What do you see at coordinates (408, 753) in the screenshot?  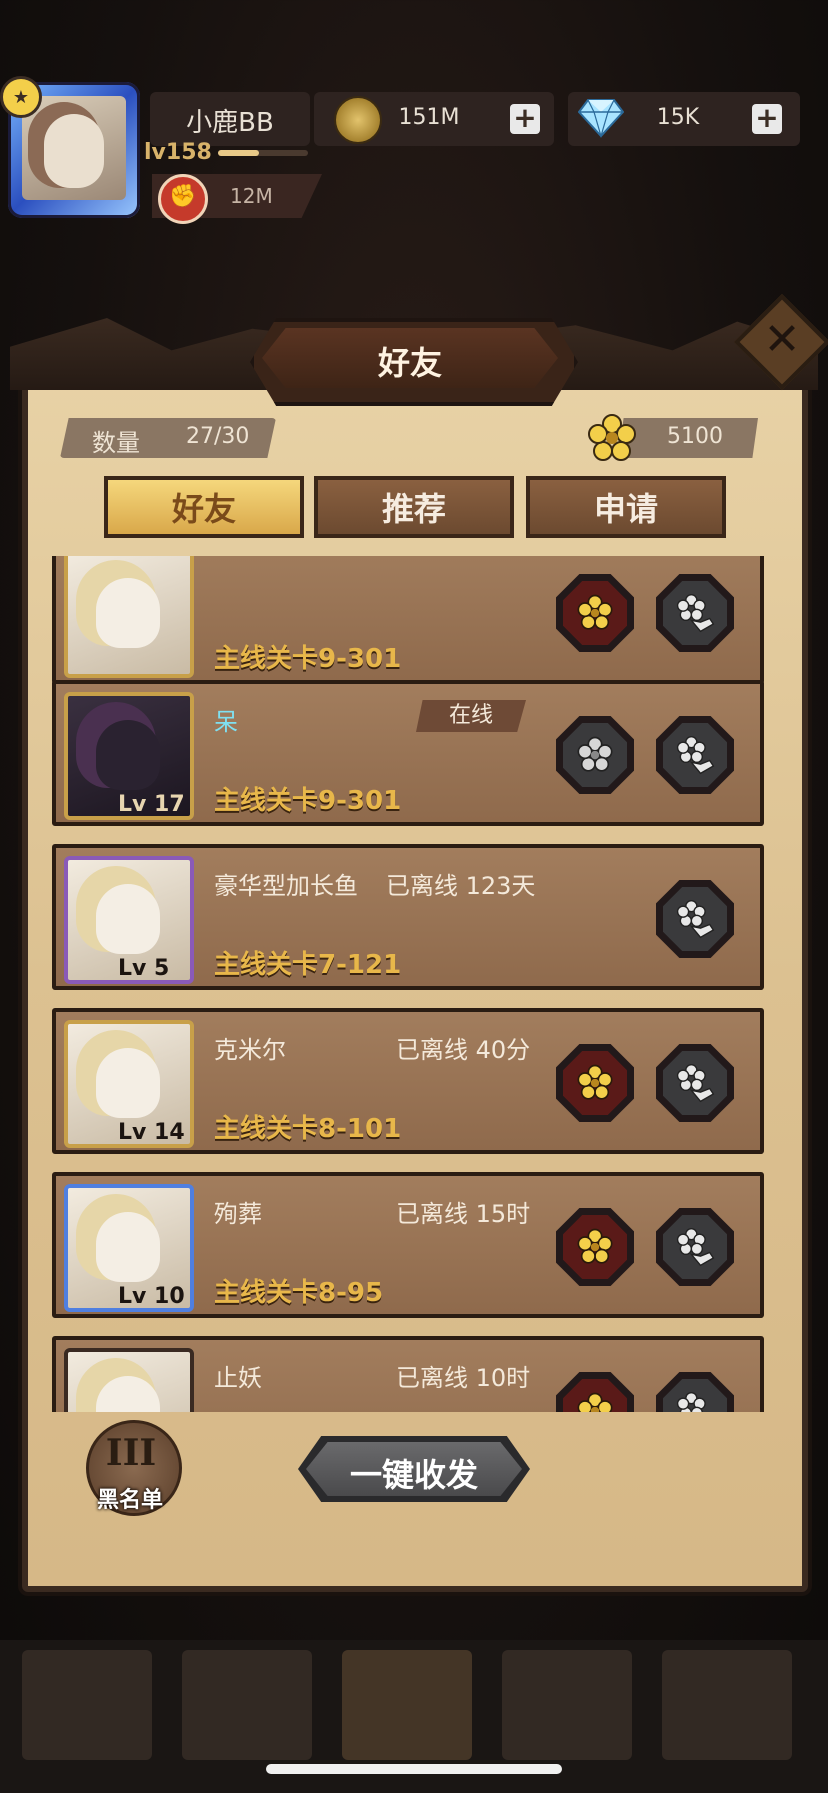 I see `friend-card: Lv 17 呆 在线 主线关卡9-301` at bounding box center [408, 753].